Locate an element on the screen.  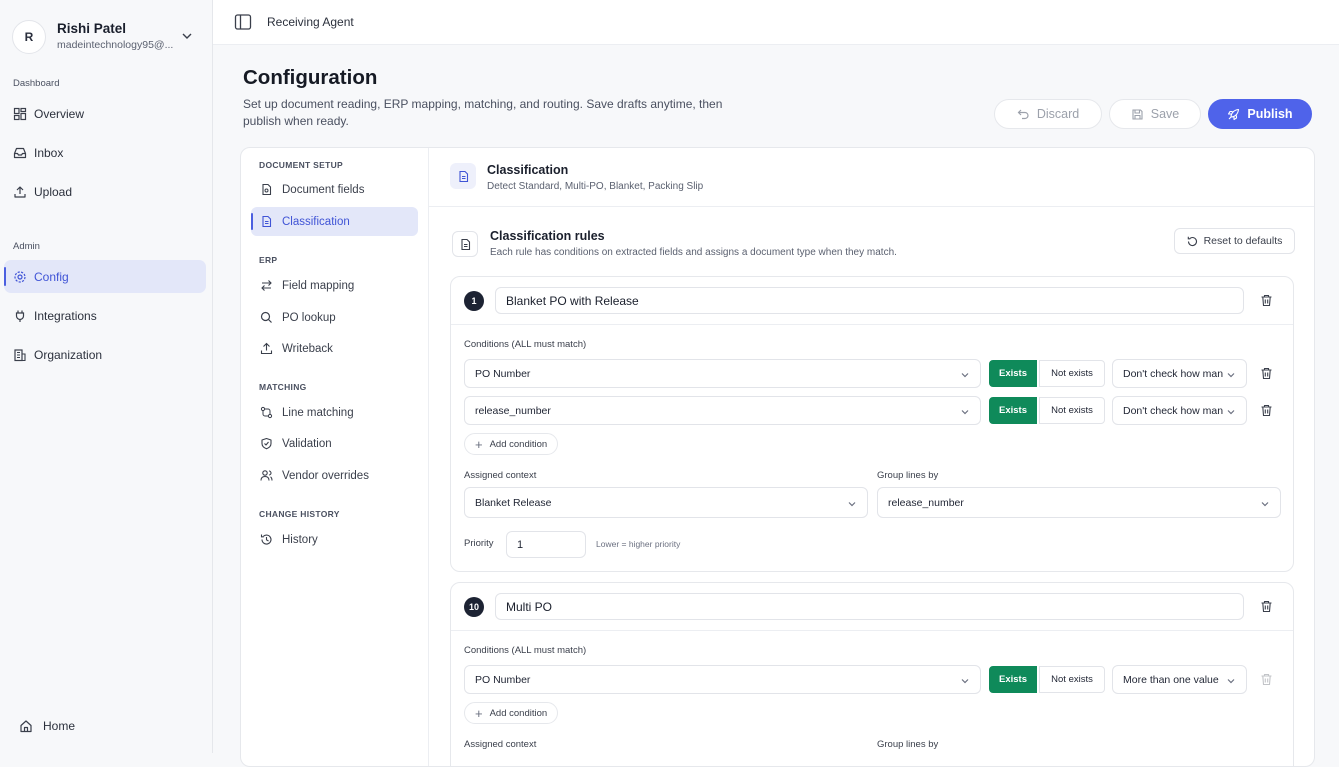
assigned-context-select: Blanket Release is located at coordinates (666, 502).